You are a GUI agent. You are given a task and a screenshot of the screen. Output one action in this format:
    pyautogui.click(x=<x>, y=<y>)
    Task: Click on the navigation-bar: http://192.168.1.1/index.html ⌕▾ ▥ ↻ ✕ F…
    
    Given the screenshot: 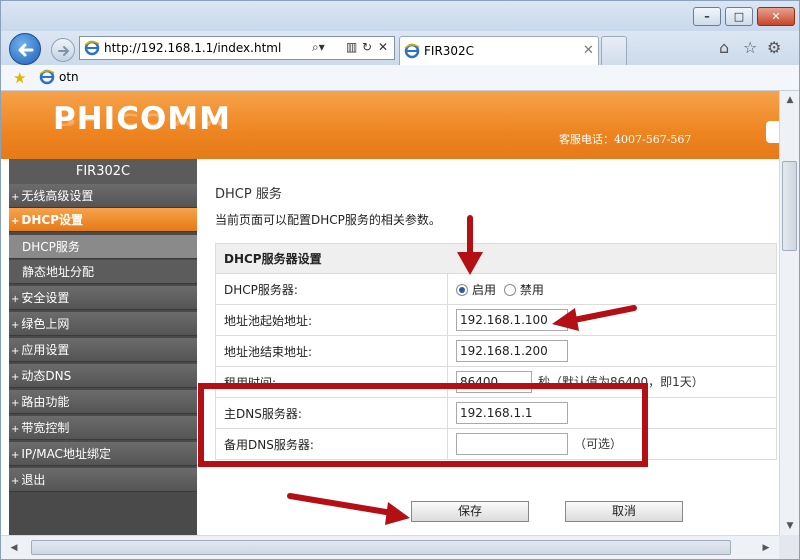 What is the action you would take?
    pyautogui.click(x=400, y=48)
    